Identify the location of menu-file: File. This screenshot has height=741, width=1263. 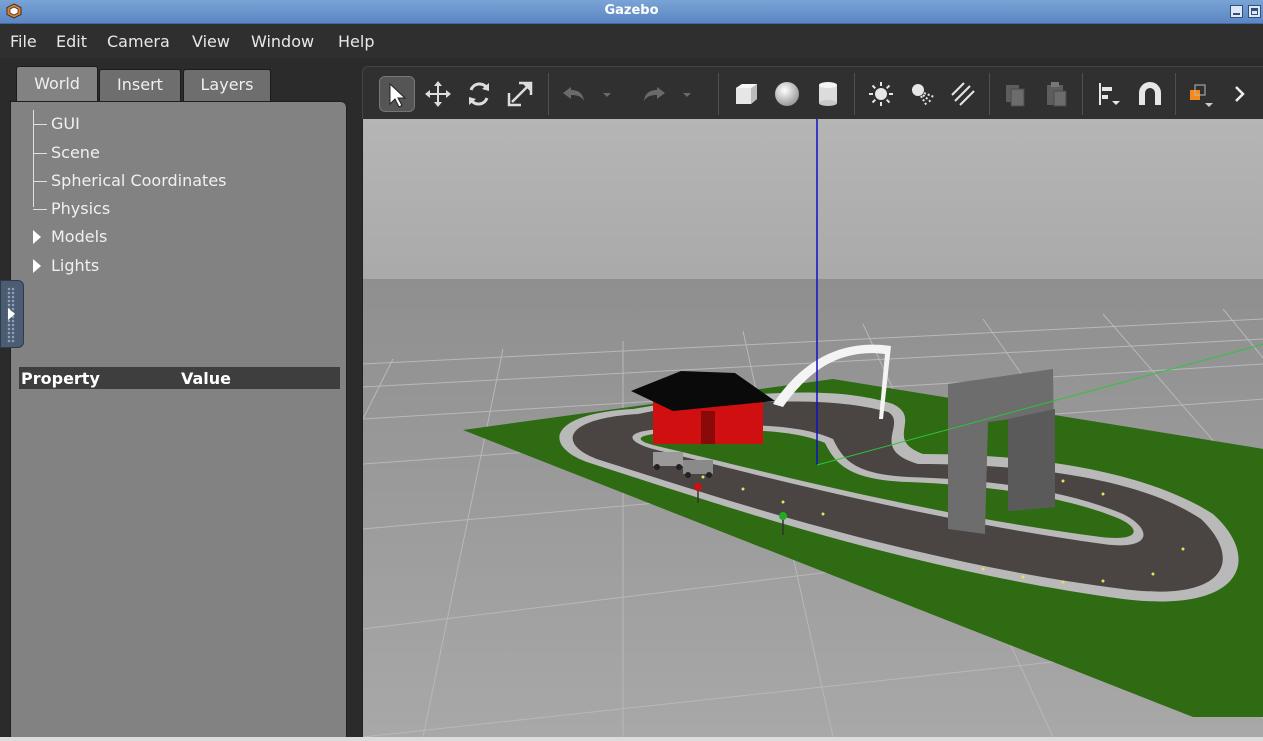
(23, 41).